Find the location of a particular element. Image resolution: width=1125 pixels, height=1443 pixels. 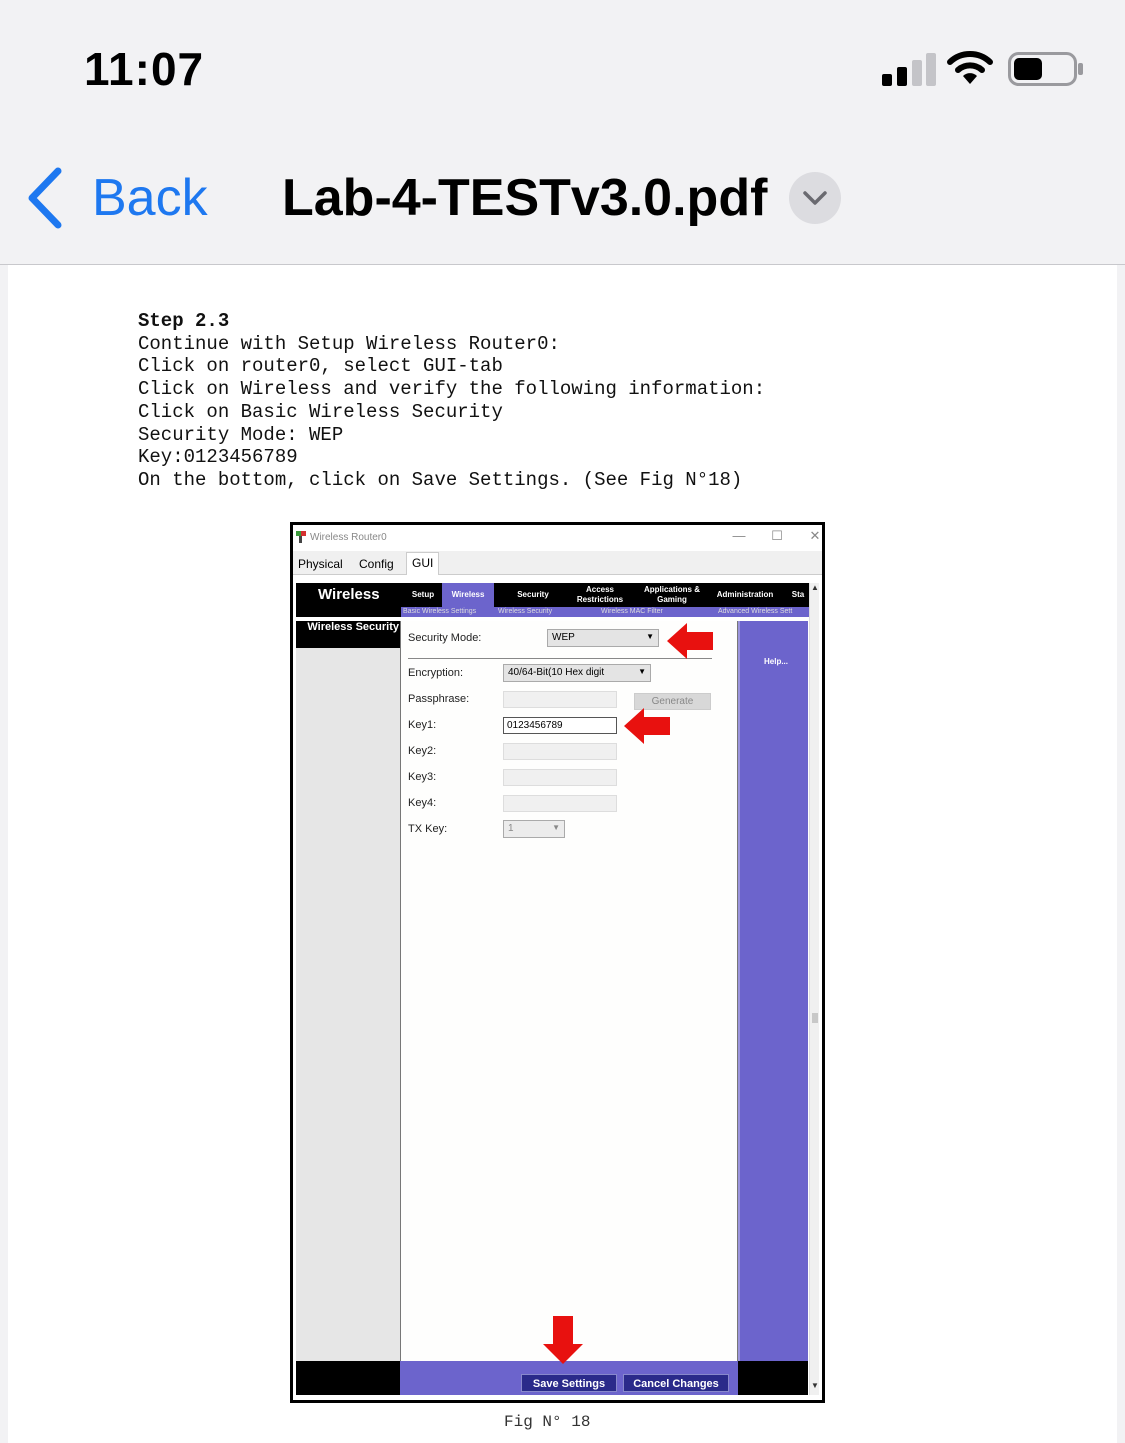

step-heading: Step 2.3 is located at coordinates (184, 321).